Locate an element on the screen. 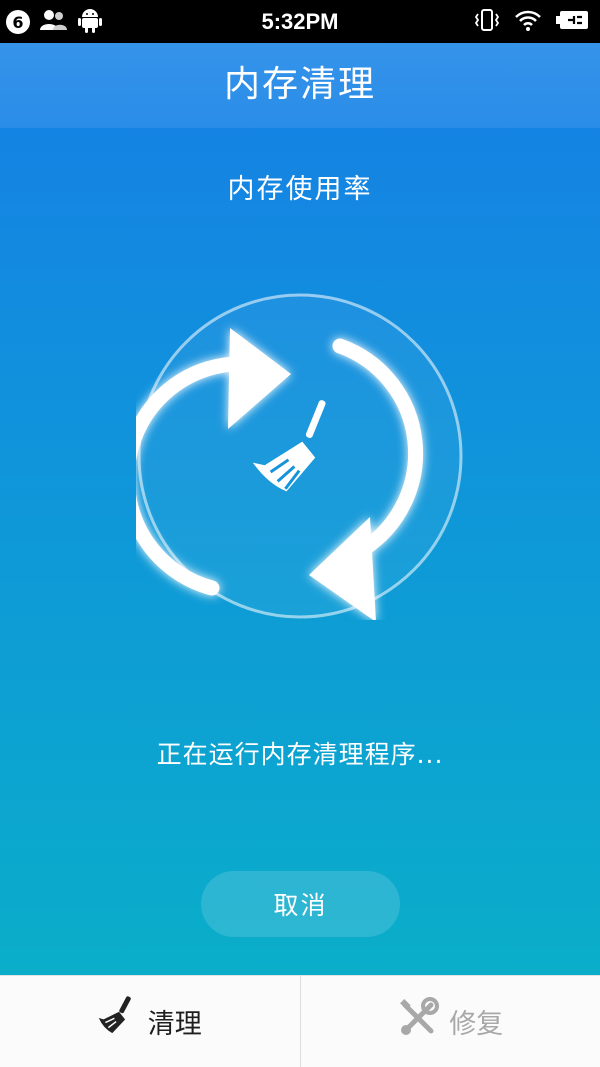 This screenshot has width=600, height=1067. nav-item-clean: 清理 is located at coordinates (150, 1021).